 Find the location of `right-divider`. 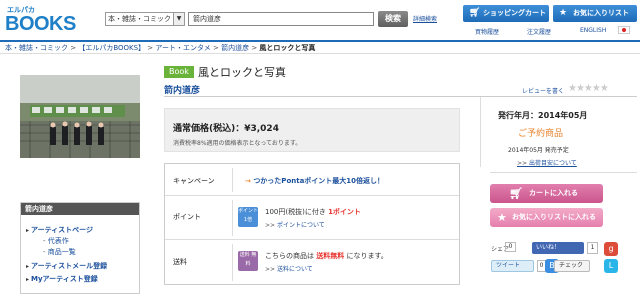

right-divider is located at coordinates (563, 172).